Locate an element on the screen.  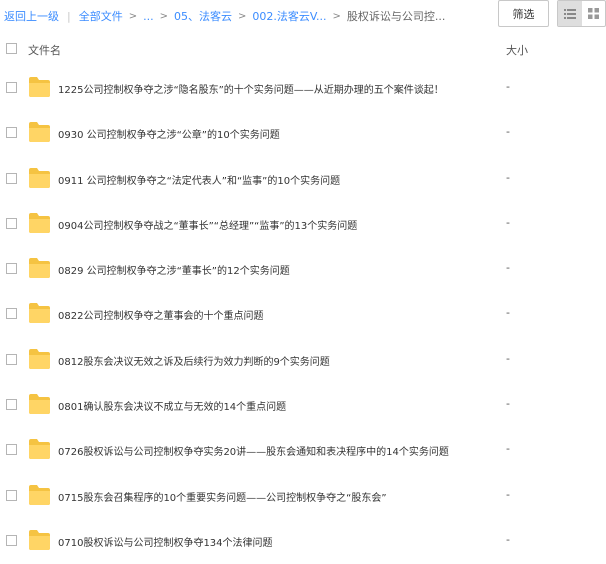
table-row: 0812股东会决议无效之诉及后续行为效力判断的9个实务问题 - is located at coordinates (303, 360).